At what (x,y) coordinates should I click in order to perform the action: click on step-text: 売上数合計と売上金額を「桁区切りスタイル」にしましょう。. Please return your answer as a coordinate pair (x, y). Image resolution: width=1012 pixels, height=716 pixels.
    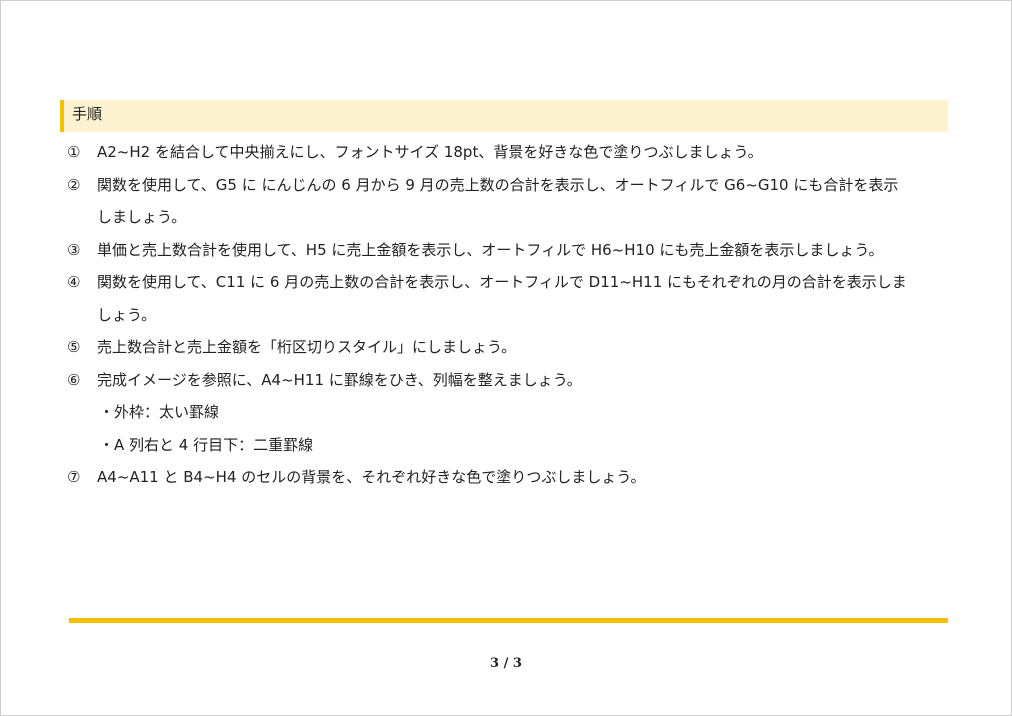
    Looking at the image, I should click on (307, 347).